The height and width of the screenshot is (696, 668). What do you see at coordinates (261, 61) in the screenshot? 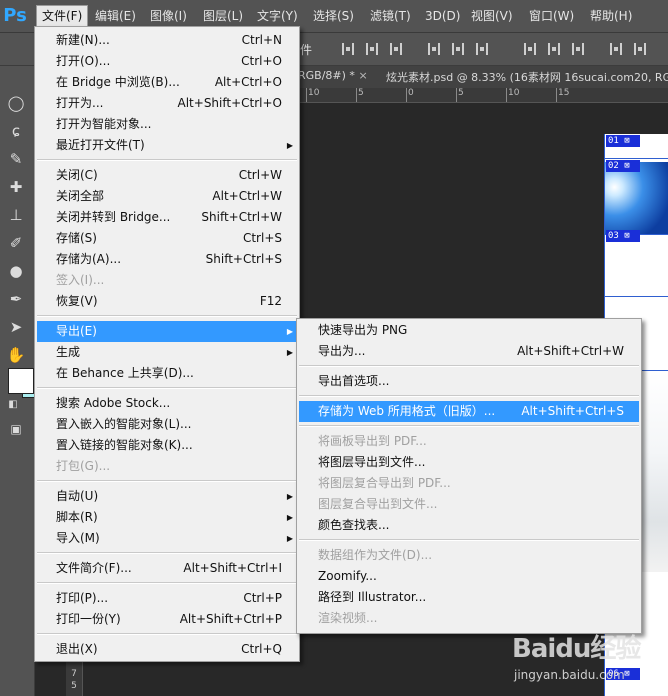
I see `menu-item-shortcut: Ctrl+O` at bounding box center [261, 61].